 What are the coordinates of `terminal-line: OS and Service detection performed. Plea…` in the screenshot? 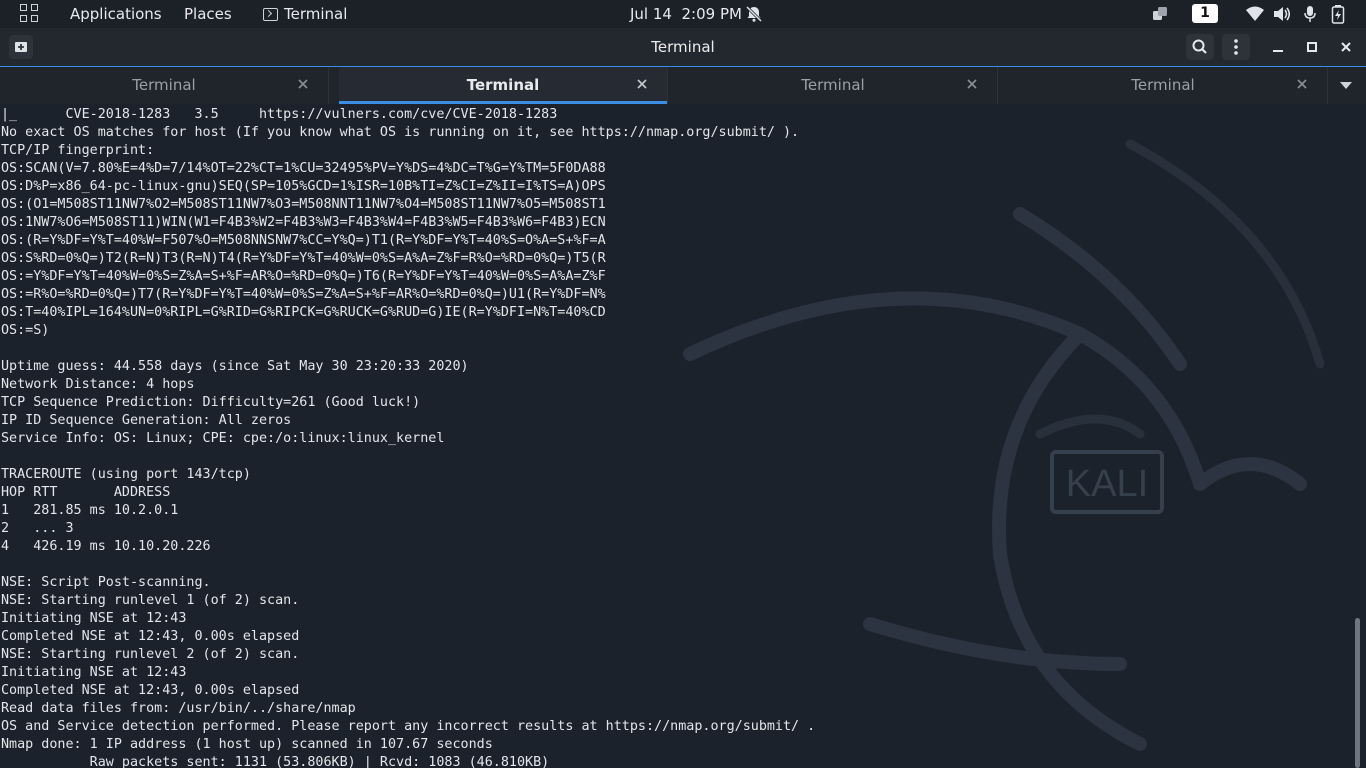 It's located at (408, 726).